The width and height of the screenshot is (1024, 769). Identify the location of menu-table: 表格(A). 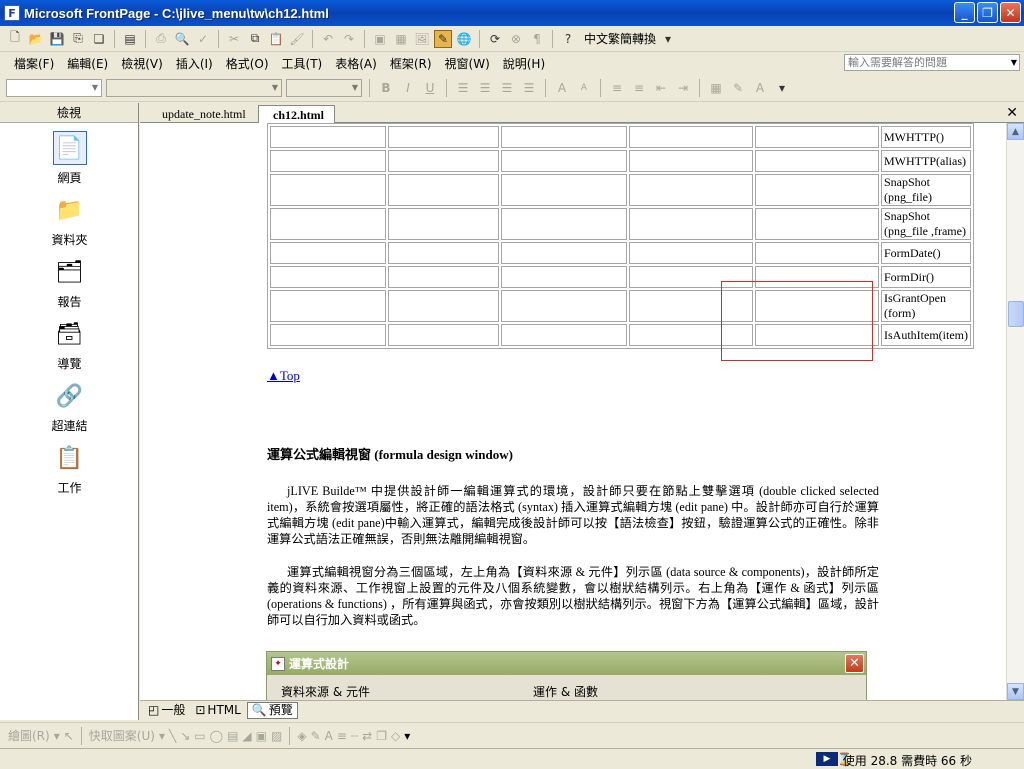
(356, 63).